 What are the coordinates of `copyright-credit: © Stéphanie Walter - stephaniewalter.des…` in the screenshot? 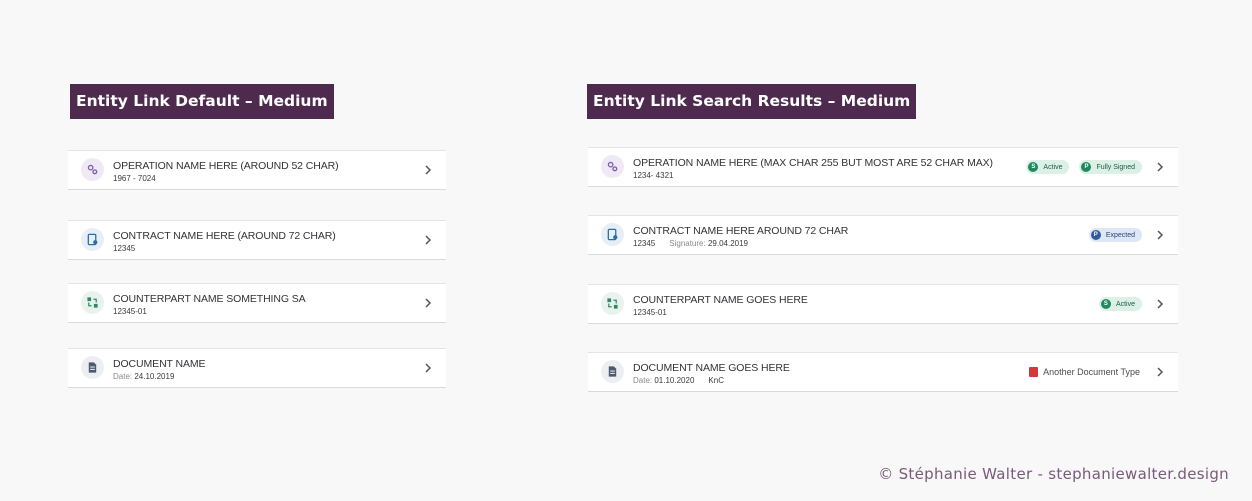 It's located at (1053, 474).